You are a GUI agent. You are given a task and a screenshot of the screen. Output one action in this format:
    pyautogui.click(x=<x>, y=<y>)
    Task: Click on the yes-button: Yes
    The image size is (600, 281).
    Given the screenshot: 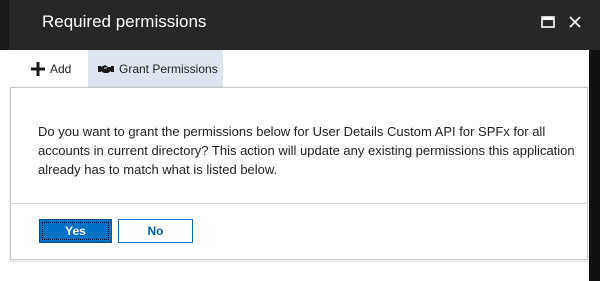 What is the action you would take?
    pyautogui.click(x=75, y=231)
    